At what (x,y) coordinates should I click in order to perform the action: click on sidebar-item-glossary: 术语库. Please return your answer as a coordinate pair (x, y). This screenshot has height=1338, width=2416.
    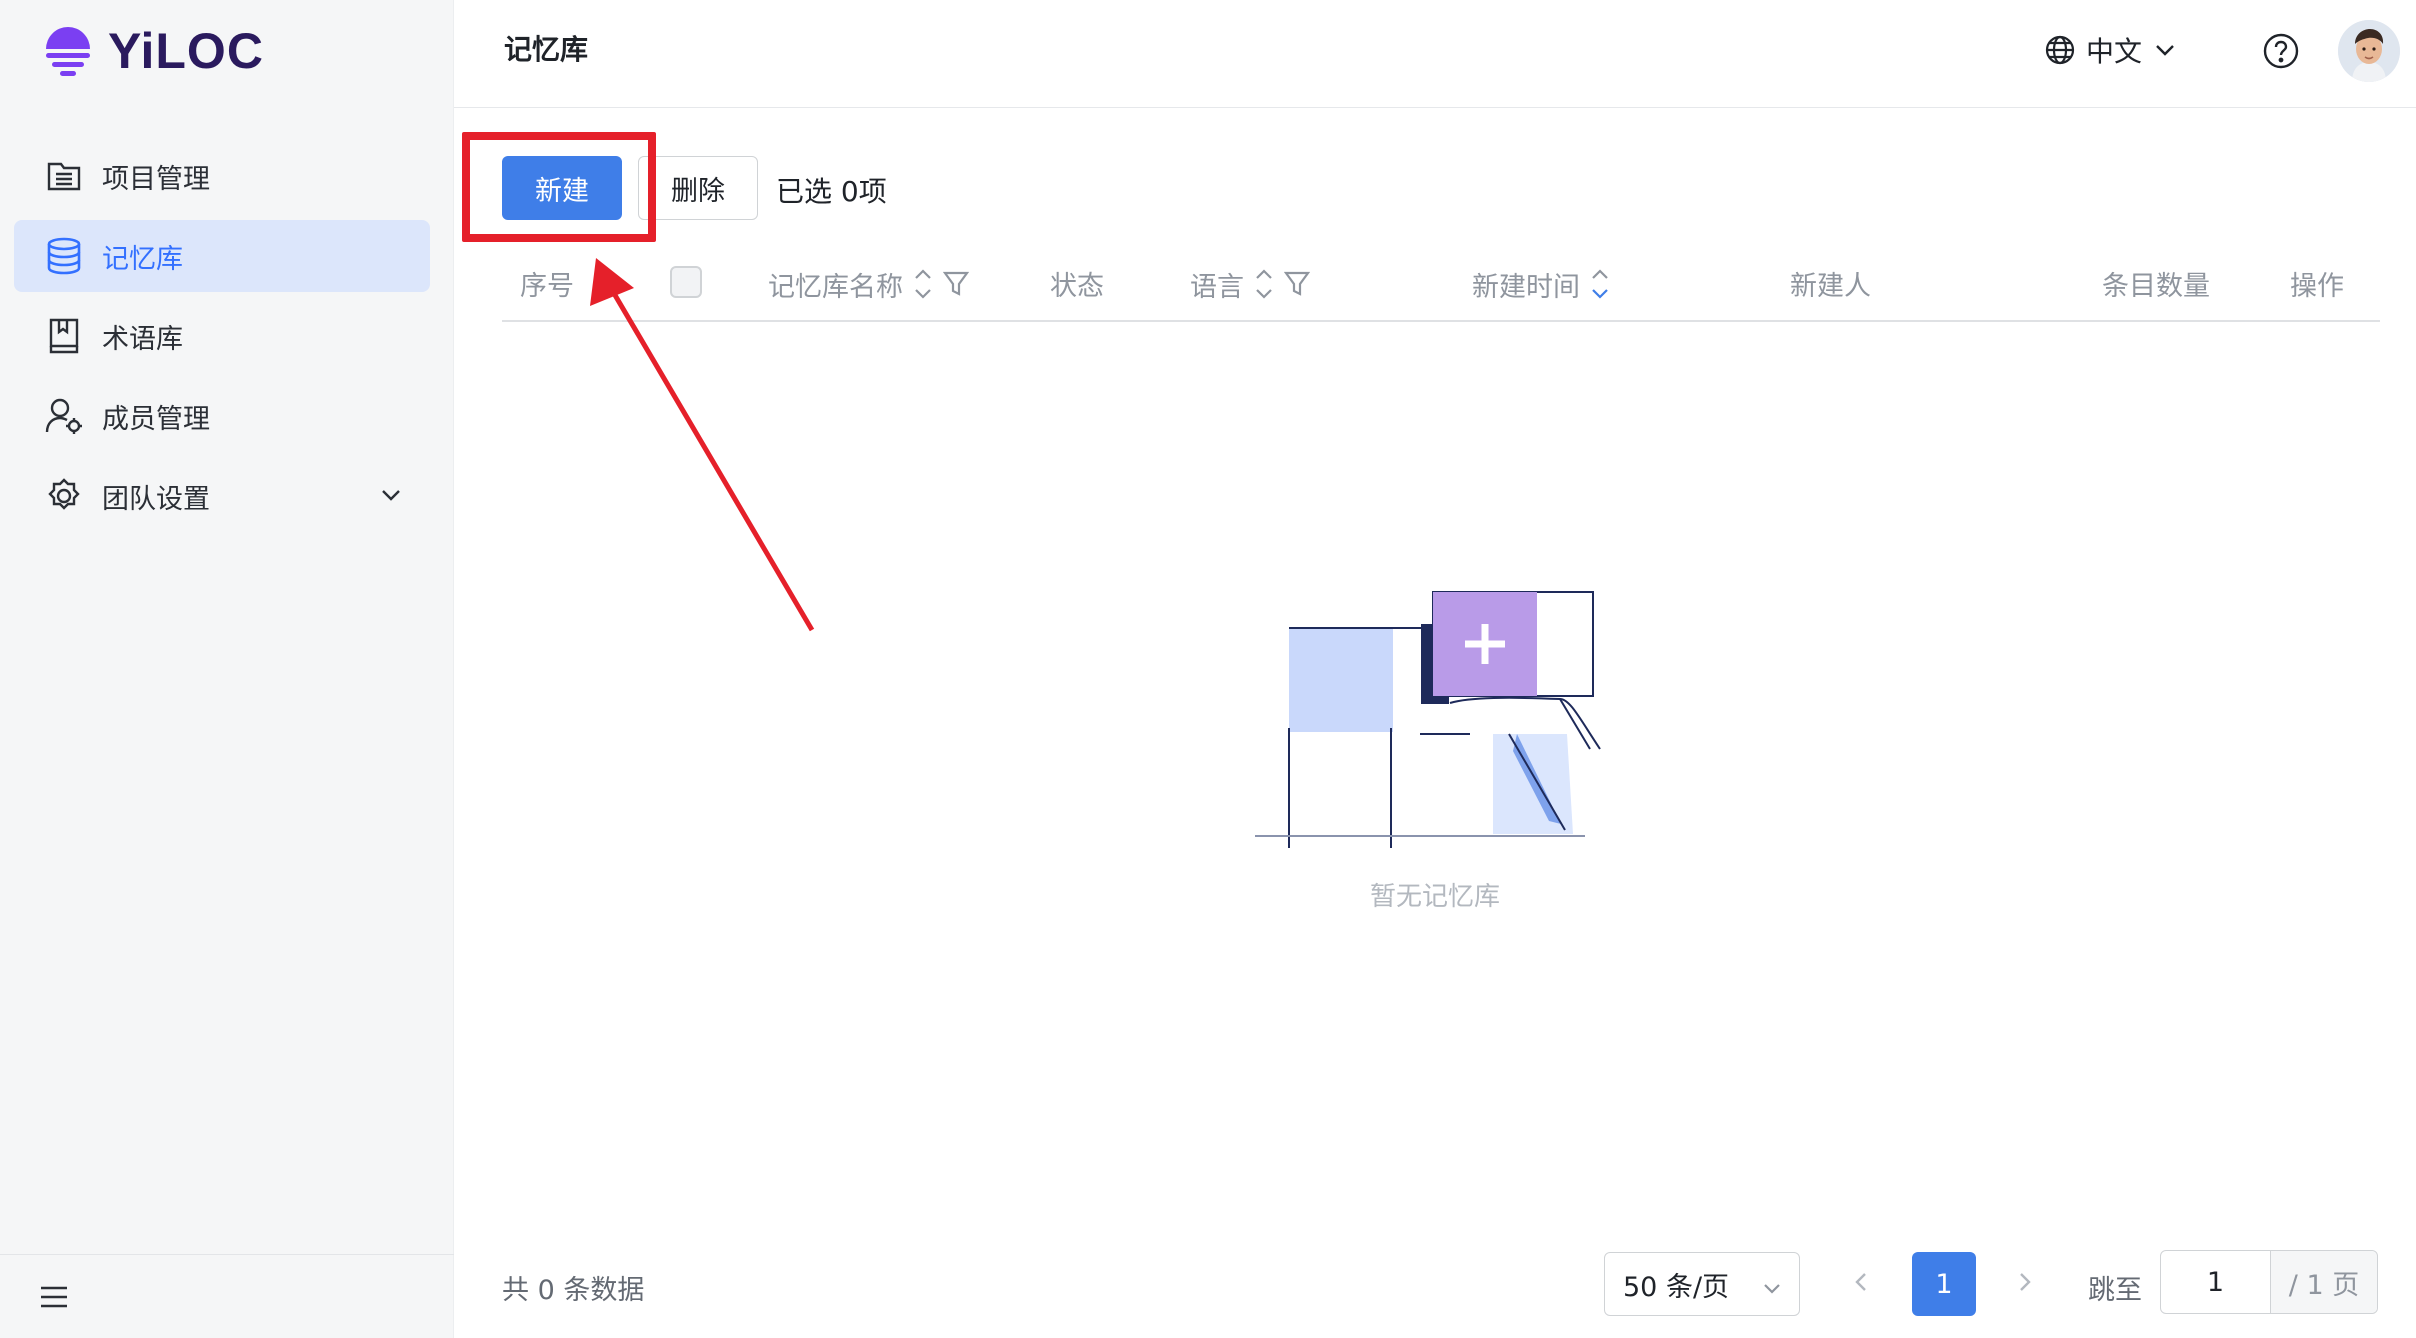
    Looking at the image, I should click on (222, 336).